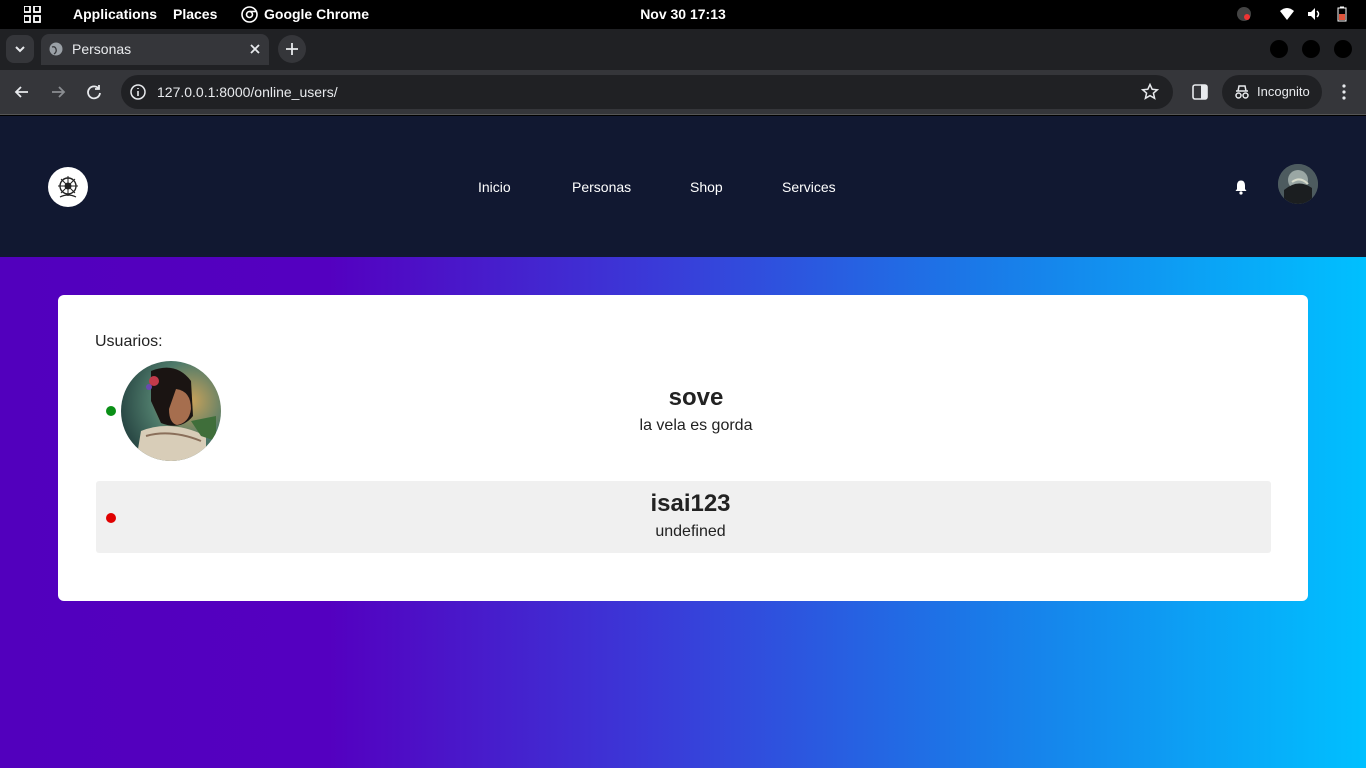 The width and height of the screenshot is (1366, 768). What do you see at coordinates (58, 92) in the screenshot?
I see `forward-arrow-icon` at bounding box center [58, 92].